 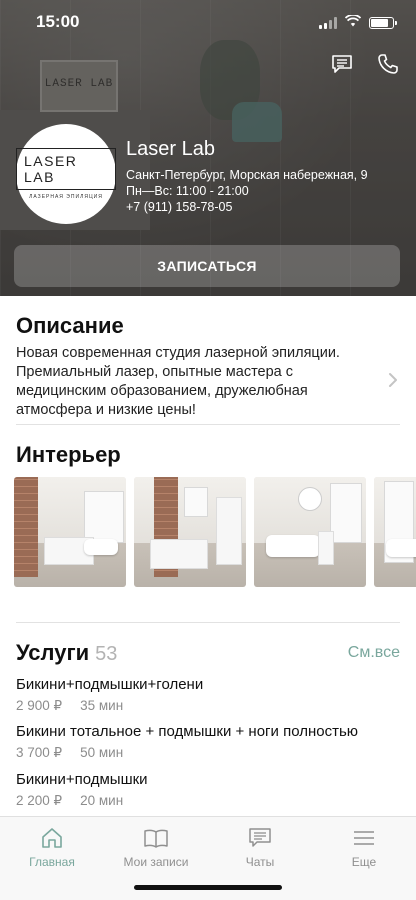 I want to click on service-meta: 3 700 ₽ 50 мин, so click(x=208, y=753).